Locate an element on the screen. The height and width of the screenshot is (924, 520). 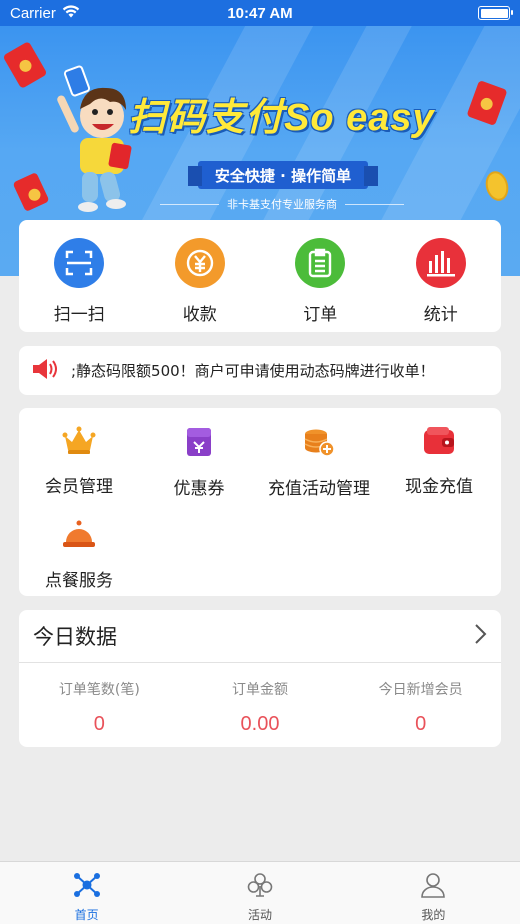
orders-action: 订单 is located at coordinates (320, 276).